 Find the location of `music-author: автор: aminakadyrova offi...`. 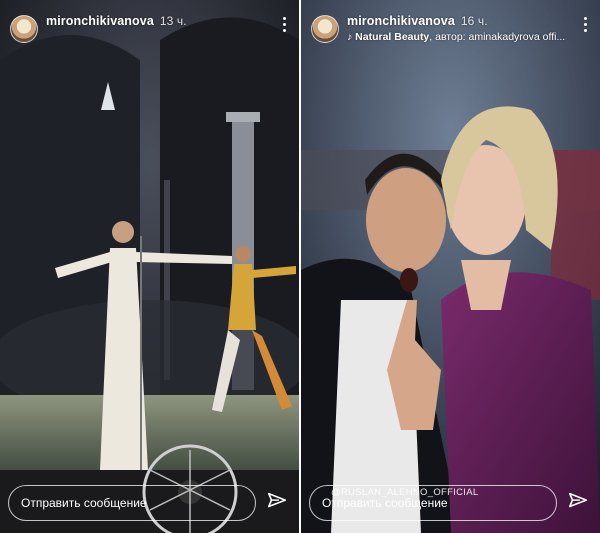

music-author: автор: aminakadyrova offi... is located at coordinates (500, 37).